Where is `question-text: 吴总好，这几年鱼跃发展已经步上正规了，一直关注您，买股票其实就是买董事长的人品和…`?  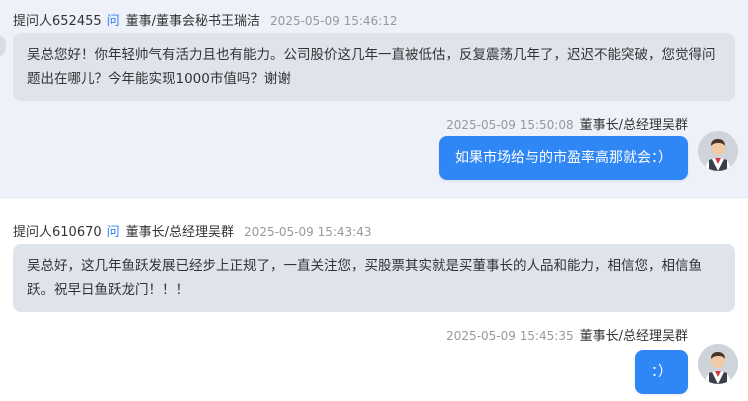
question-text: 吴总好，这几年鱼跃发展已经步上正规了，一直关注您，买股票其实就是买董事长的人品和… is located at coordinates (364, 278).